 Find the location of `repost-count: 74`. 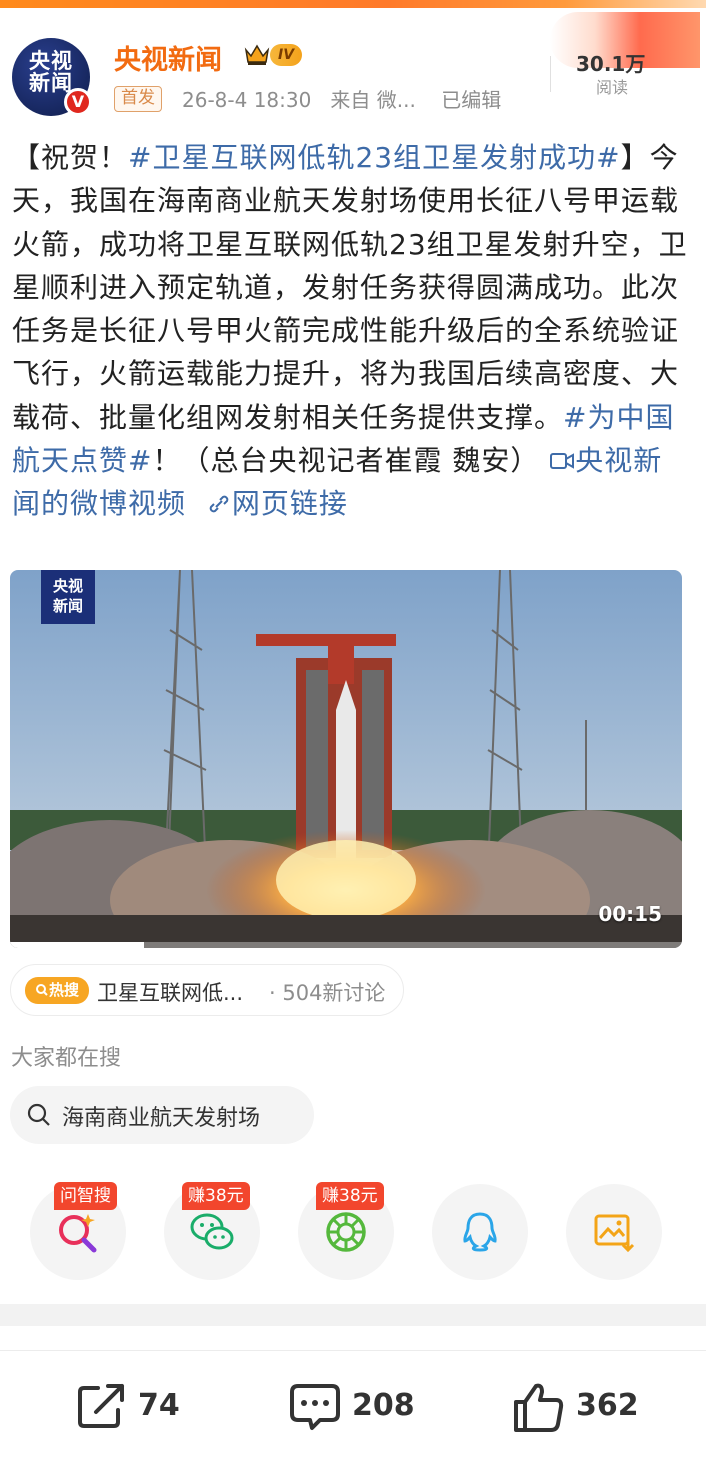

repost-count: 74 is located at coordinates (159, 1405).